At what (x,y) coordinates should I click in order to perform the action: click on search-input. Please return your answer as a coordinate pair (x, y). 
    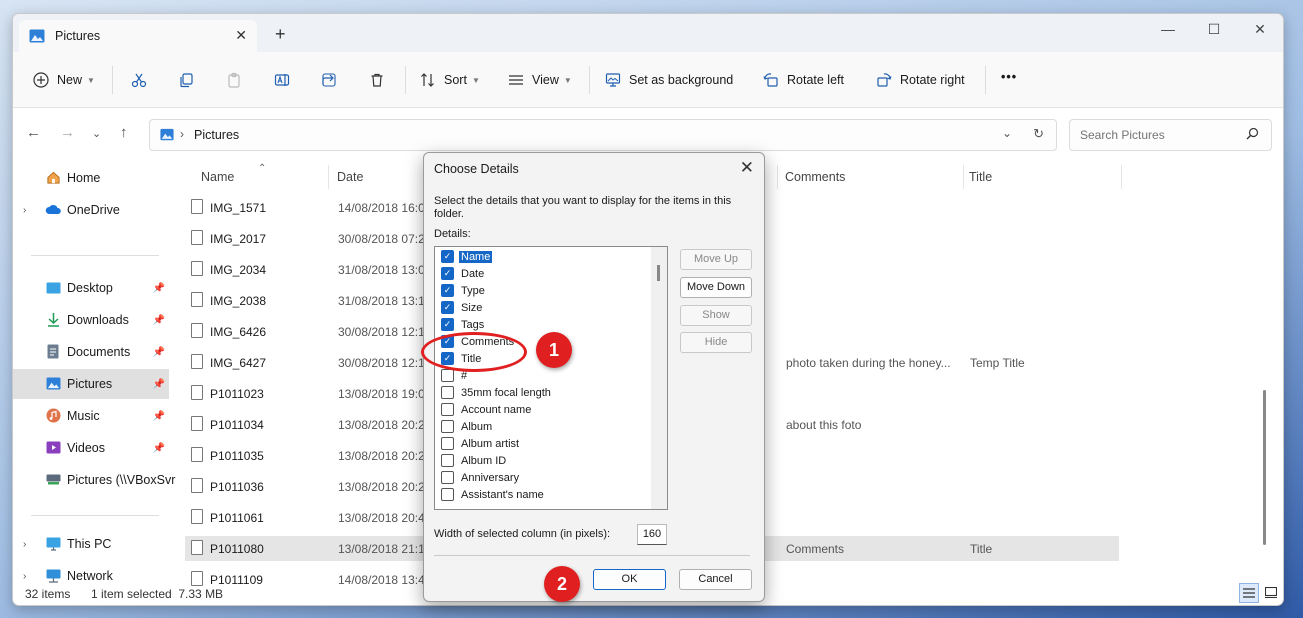
    Looking at the image, I should click on (1160, 135).